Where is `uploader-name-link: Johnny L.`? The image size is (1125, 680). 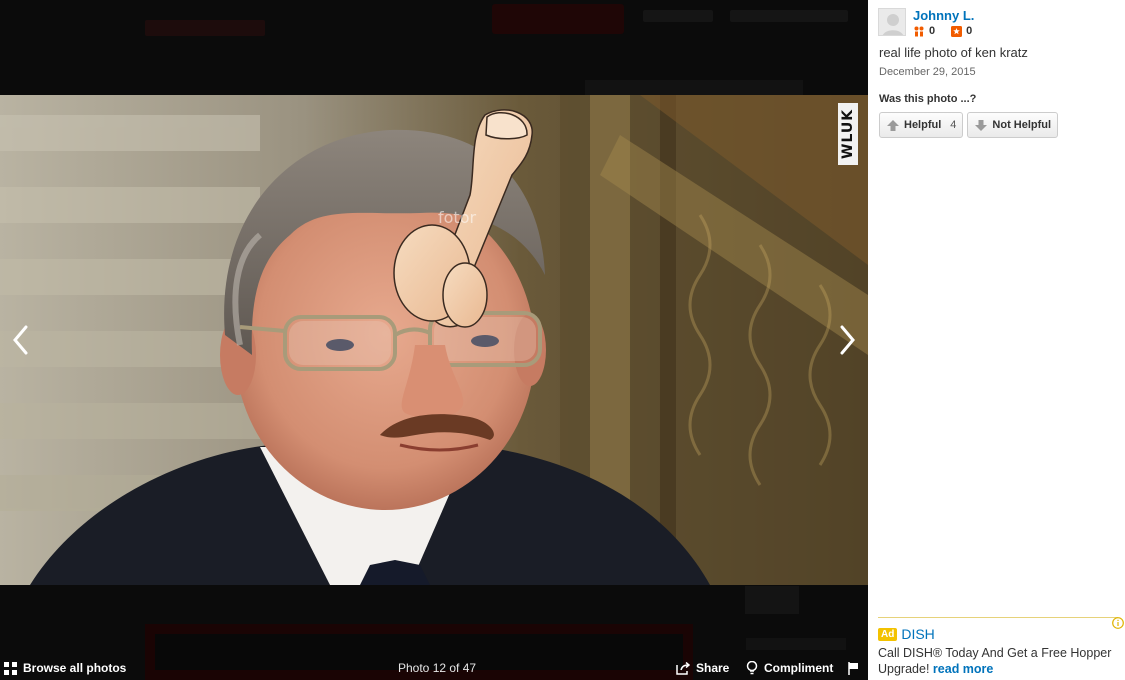 uploader-name-link: Johnny L. is located at coordinates (943, 15).